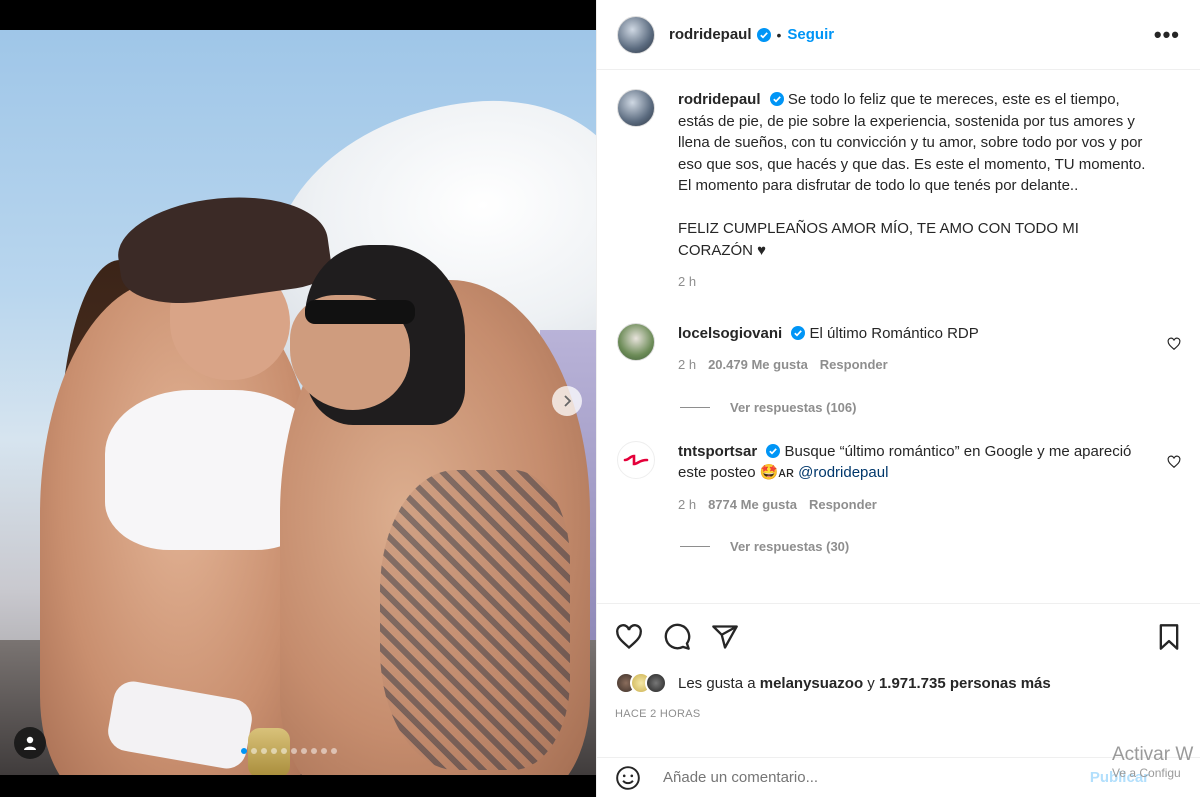  What do you see at coordinates (898, 35) in the screenshot?
I see `post-header: rodridepaul • Seguir •••` at bounding box center [898, 35].